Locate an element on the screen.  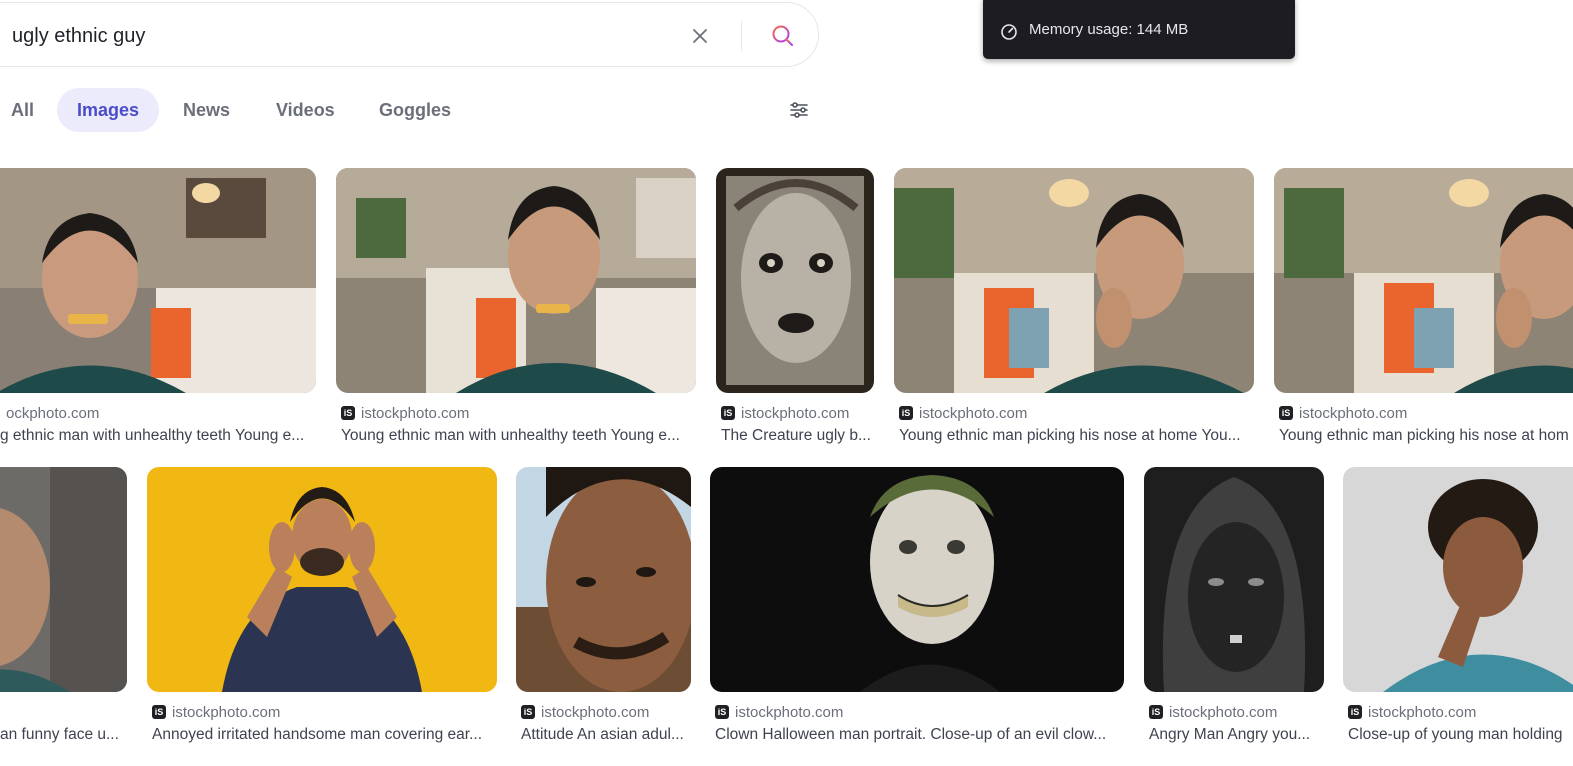
tab-all: All is located at coordinates (27, 110).